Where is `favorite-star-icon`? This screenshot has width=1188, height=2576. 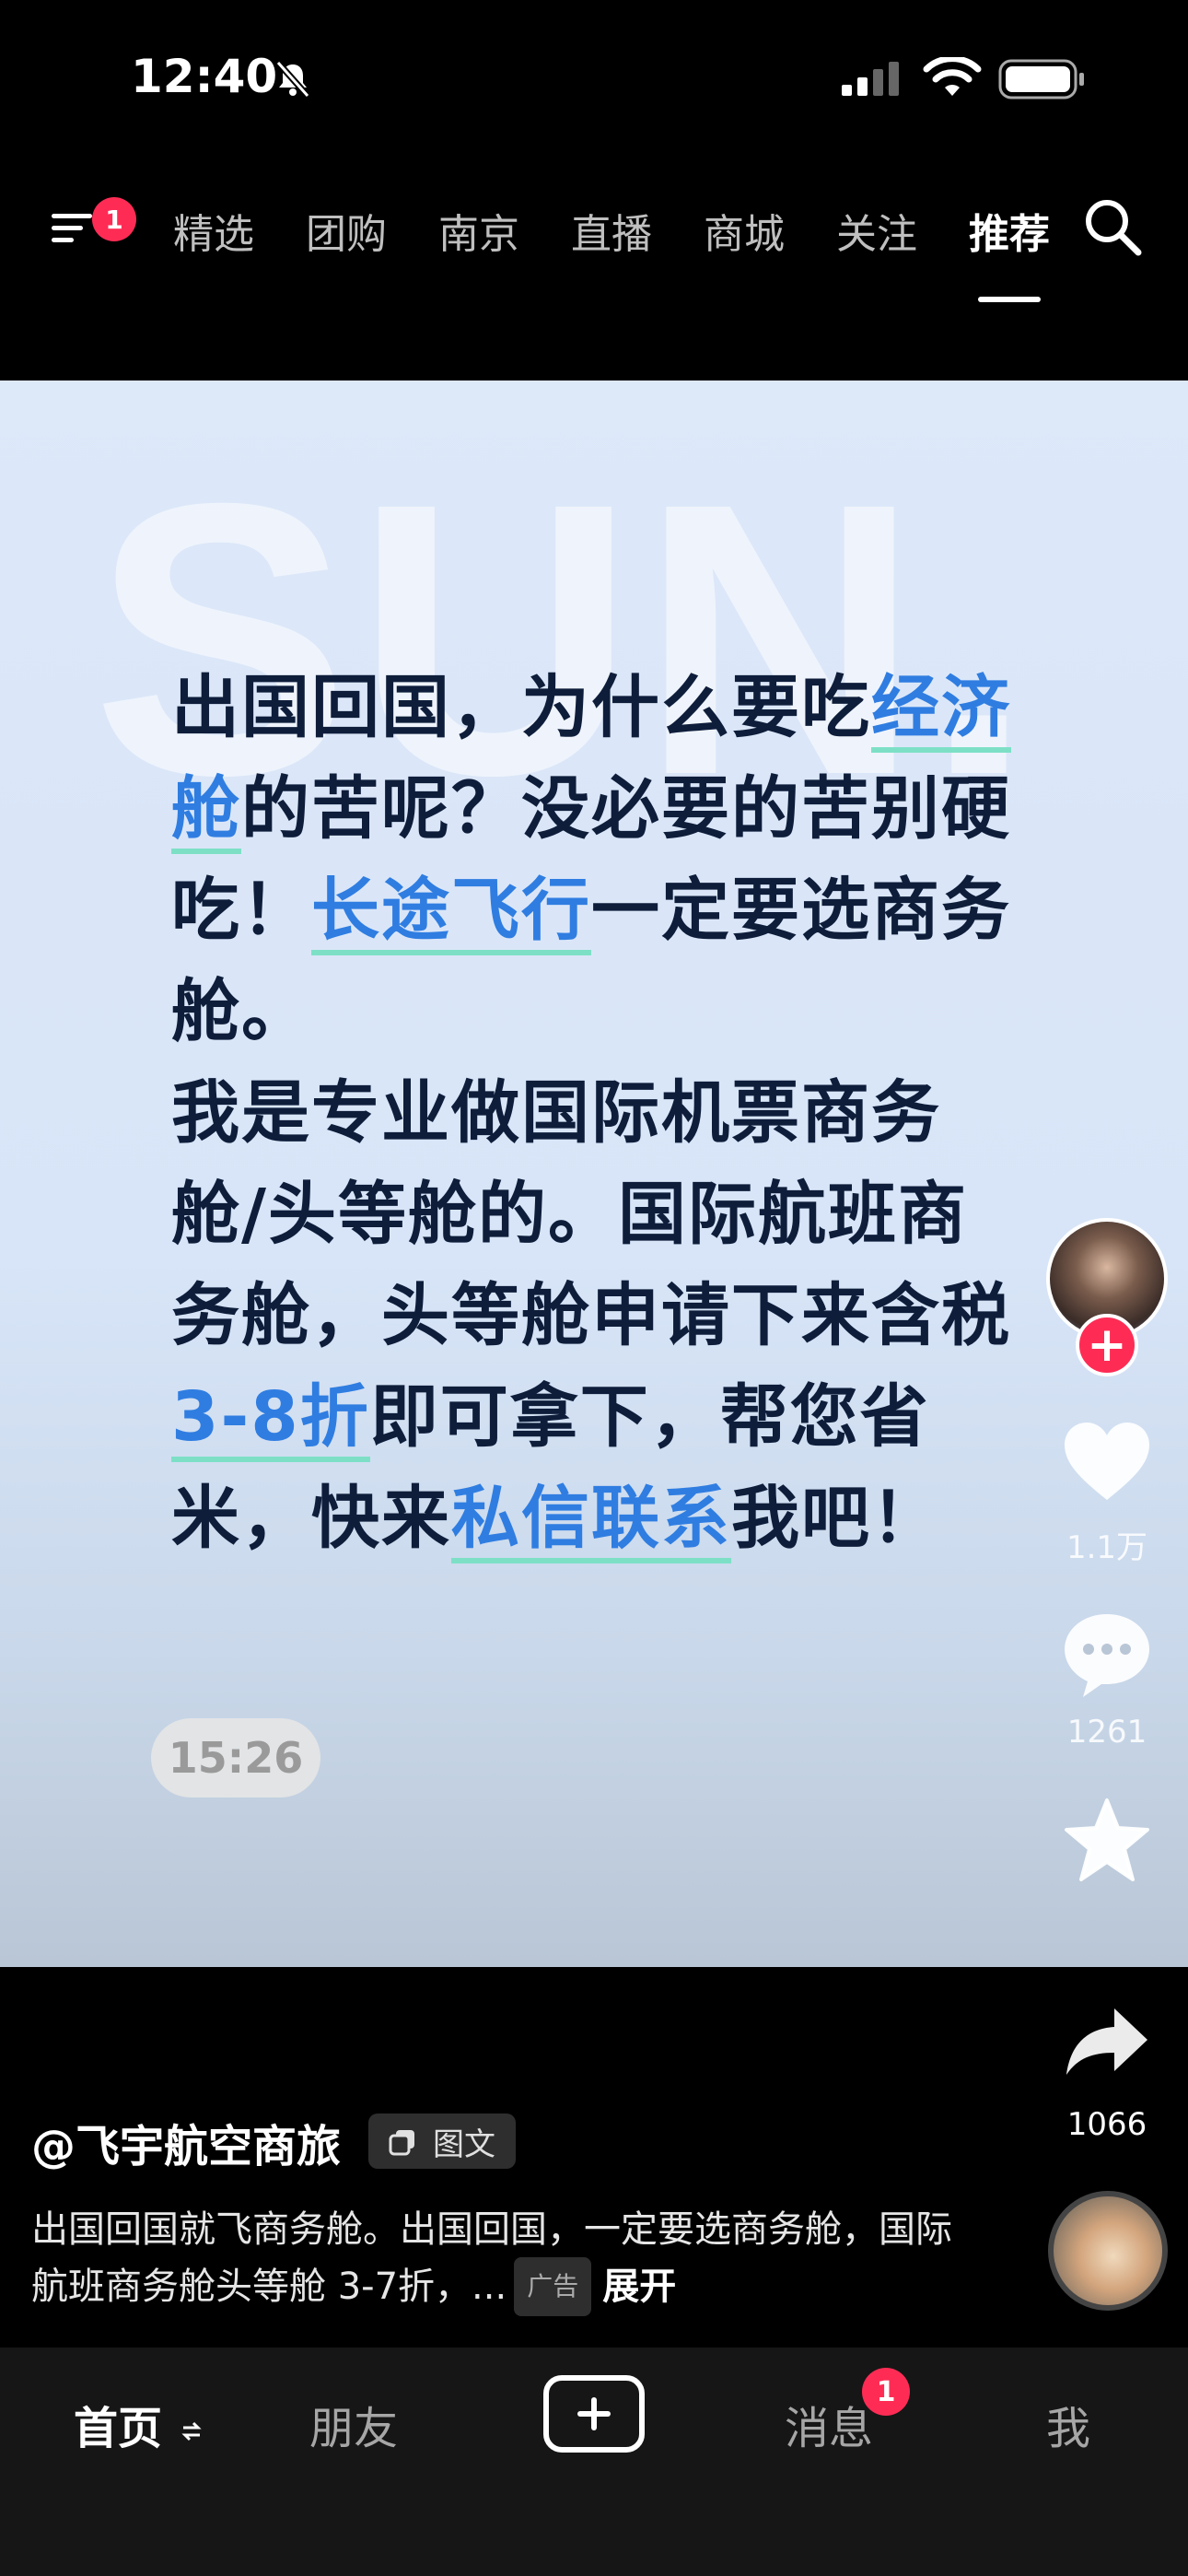
favorite-star-icon is located at coordinates (1107, 1840).